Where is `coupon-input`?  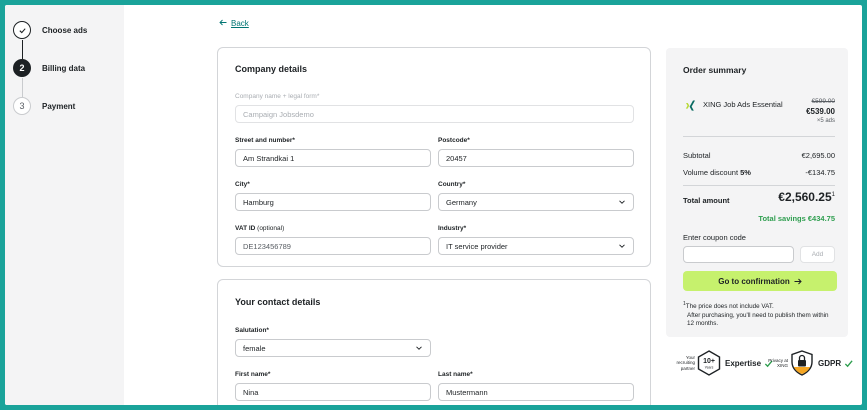
coupon-input is located at coordinates (738, 254).